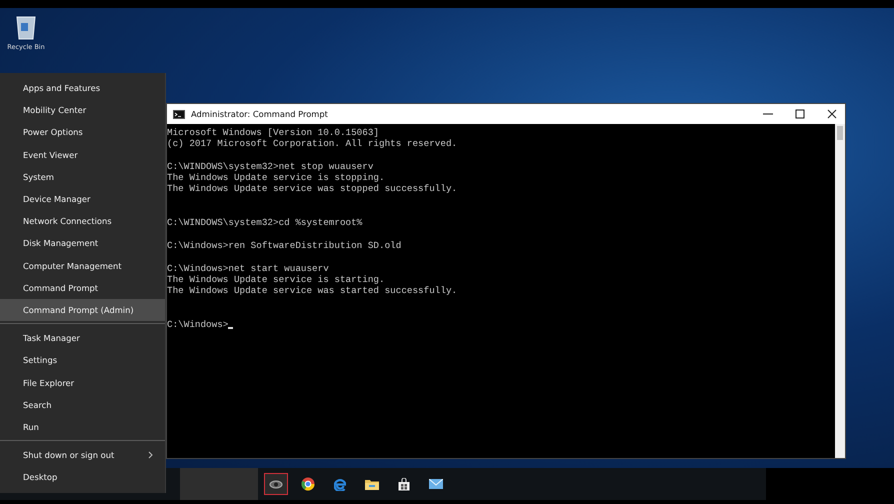  I want to click on console-line: C:\WINDOWS\system32>cd %systemroot%, so click(265, 223).